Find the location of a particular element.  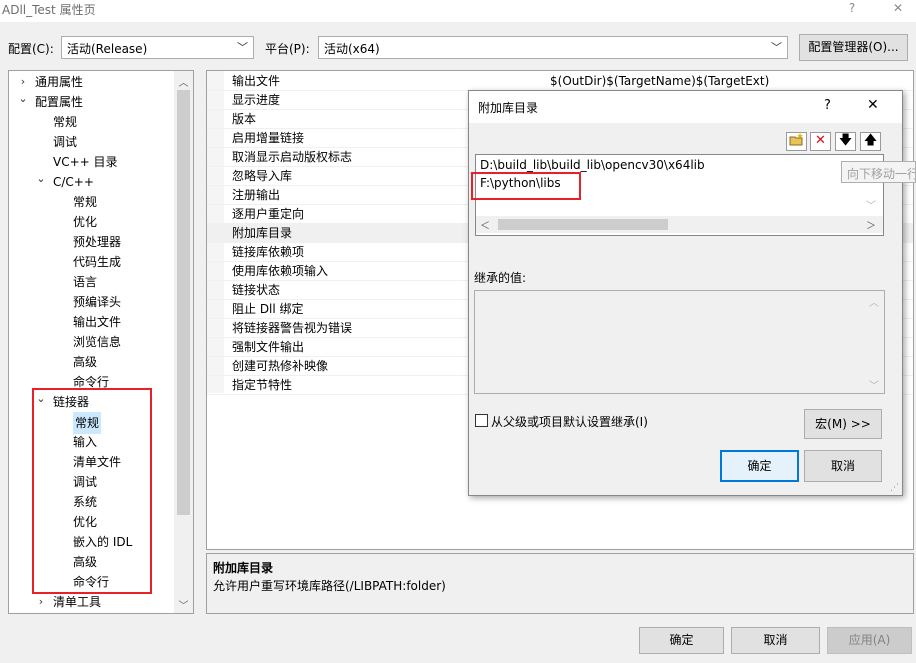

dialog-ok-button: 确定 is located at coordinates (759, 466).